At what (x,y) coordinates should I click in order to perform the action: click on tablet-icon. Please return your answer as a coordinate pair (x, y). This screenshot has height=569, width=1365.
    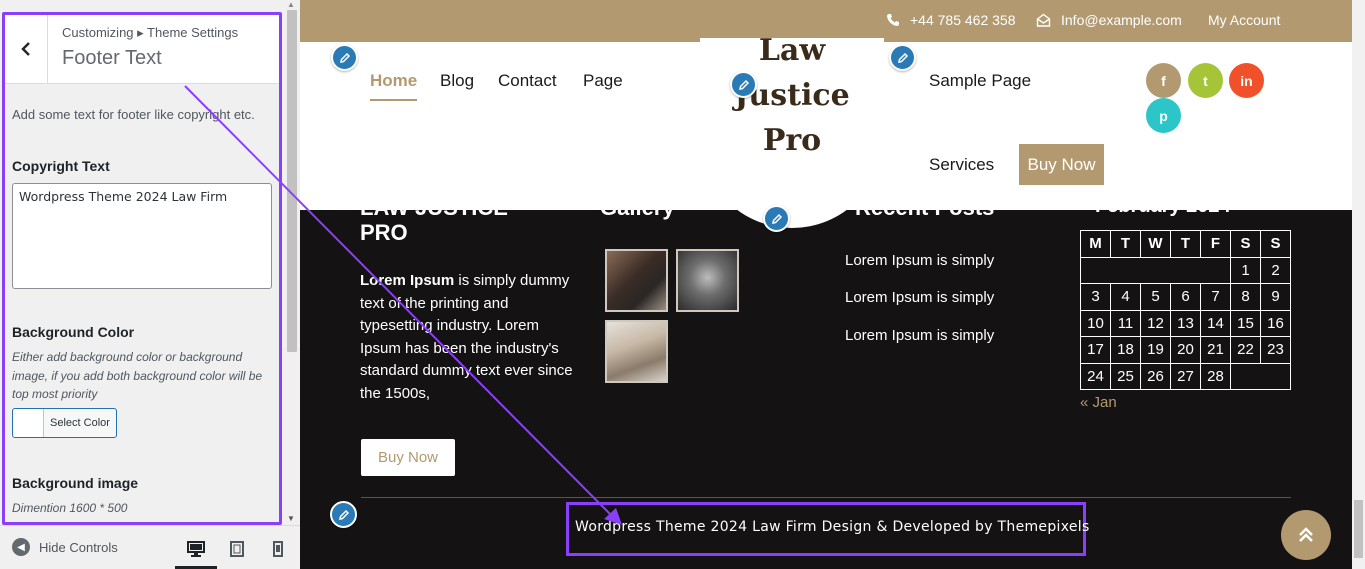
    Looking at the image, I should click on (237, 549).